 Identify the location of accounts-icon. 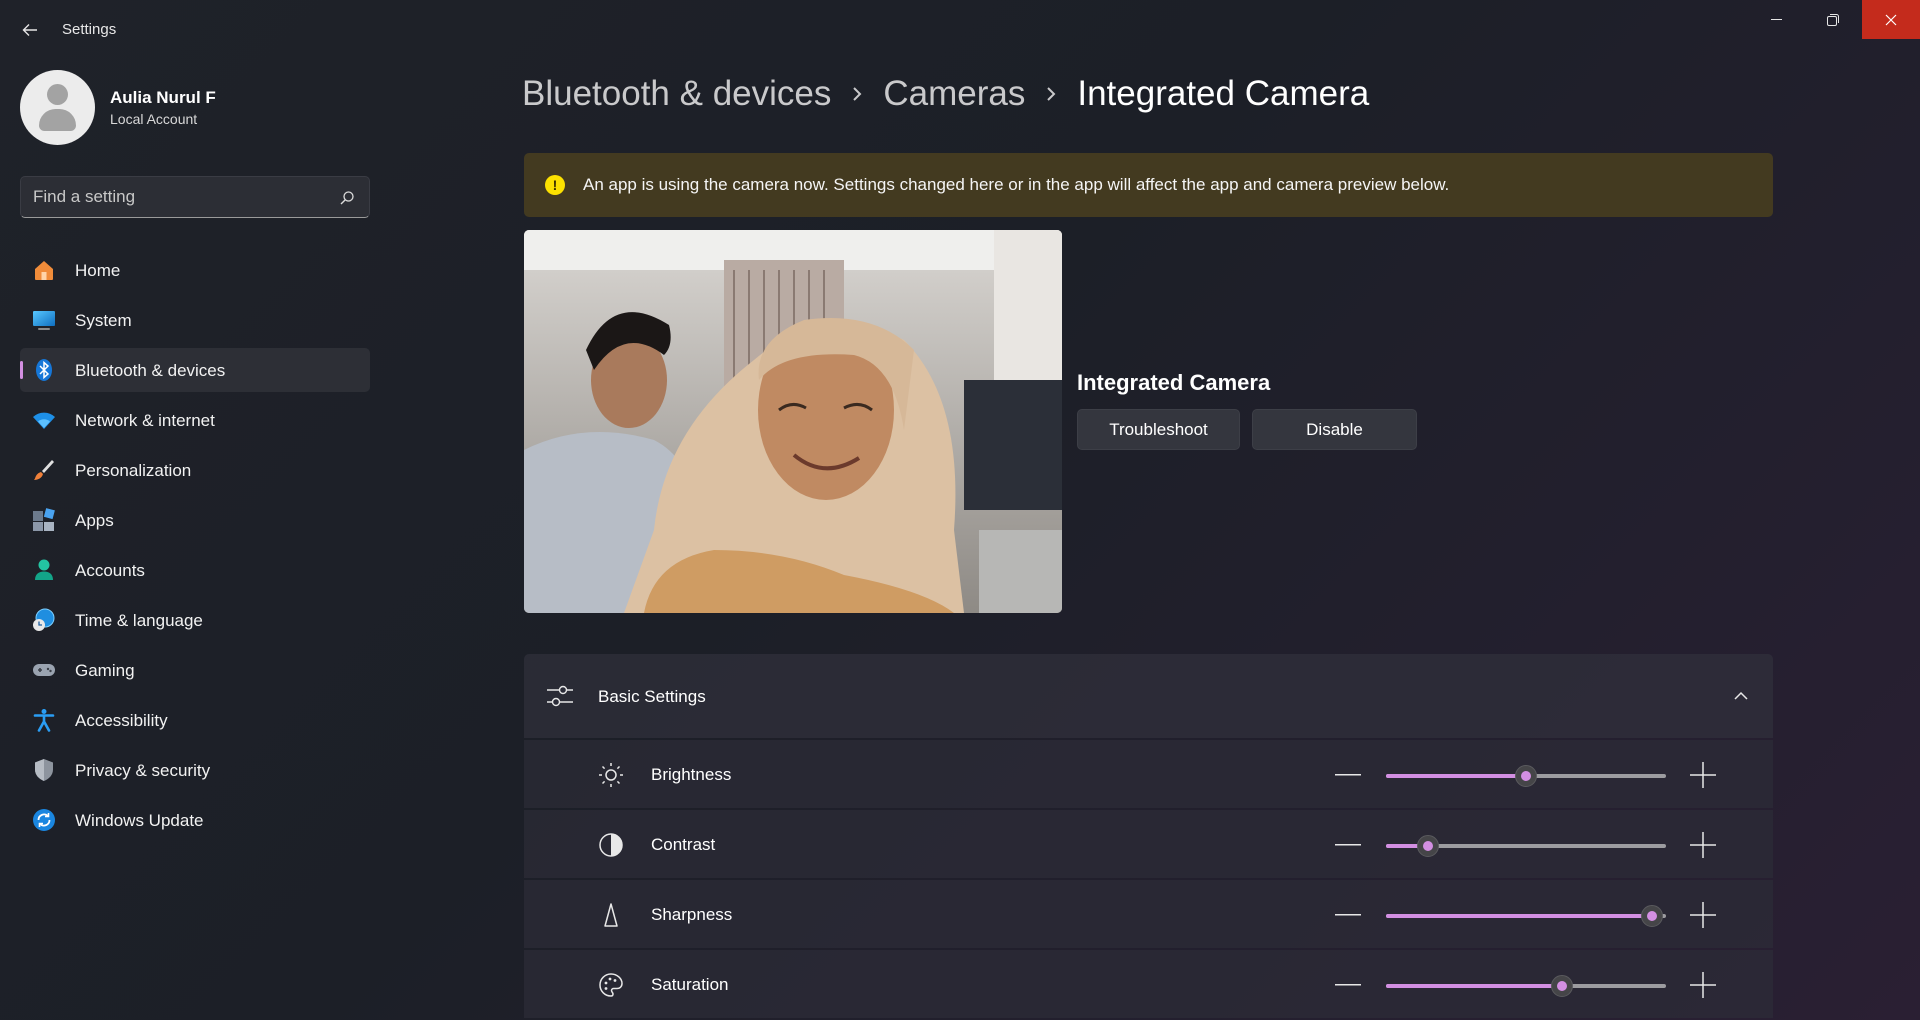
(44, 569).